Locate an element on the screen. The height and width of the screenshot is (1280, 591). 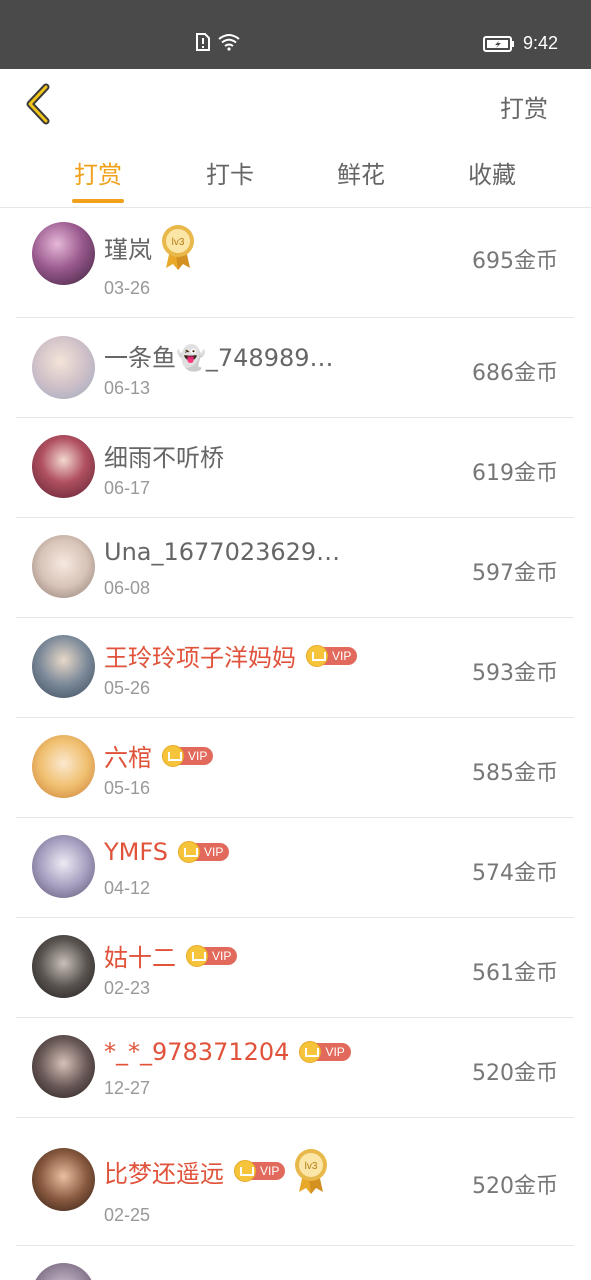
list-item: 姑十二 VIP 02-23 561金币 is located at coordinates (295, 968).